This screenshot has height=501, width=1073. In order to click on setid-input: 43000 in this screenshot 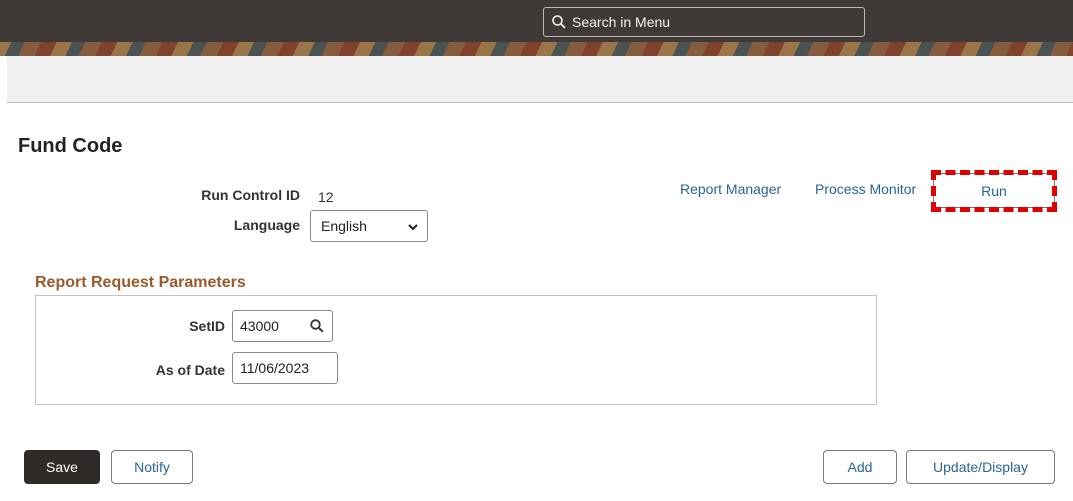, I will do `click(282, 326)`.